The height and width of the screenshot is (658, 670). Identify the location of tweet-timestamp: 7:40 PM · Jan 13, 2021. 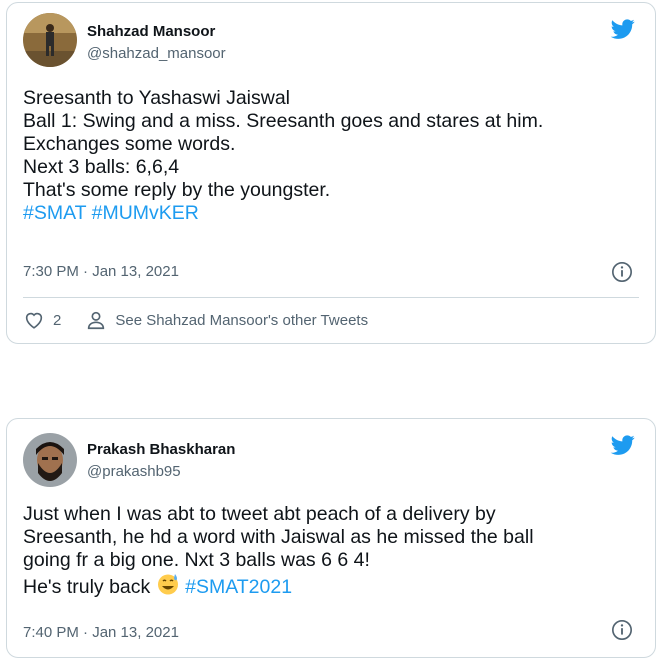
(101, 632).